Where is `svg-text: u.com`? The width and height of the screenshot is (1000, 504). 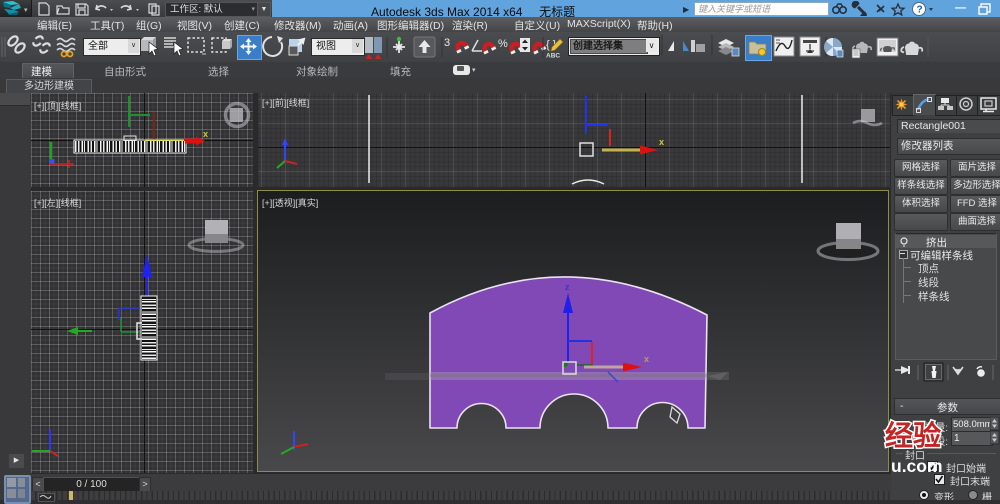 svg-text: u.com is located at coordinates (917, 466).